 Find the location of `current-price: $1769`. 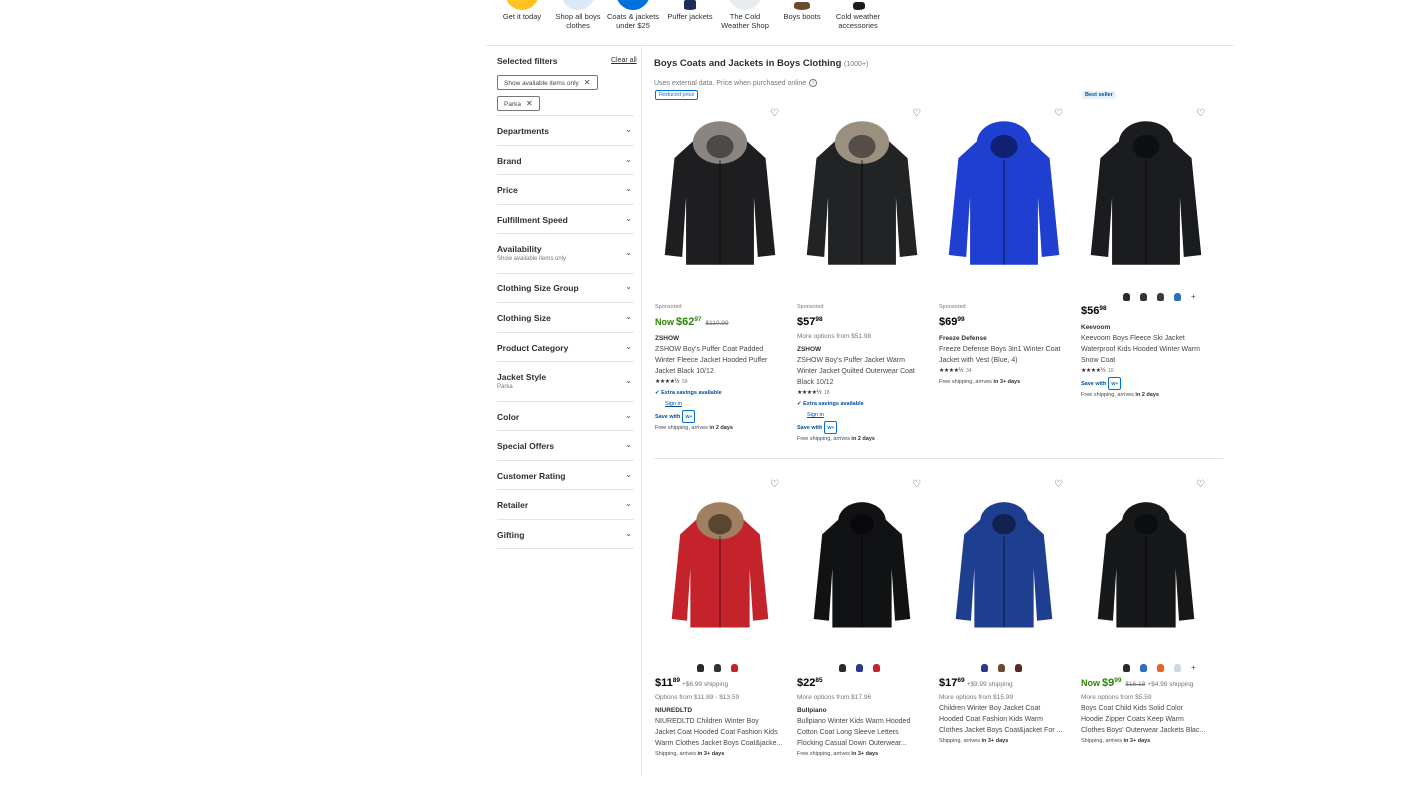

current-price: $1769 is located at coordinates (952, 683).